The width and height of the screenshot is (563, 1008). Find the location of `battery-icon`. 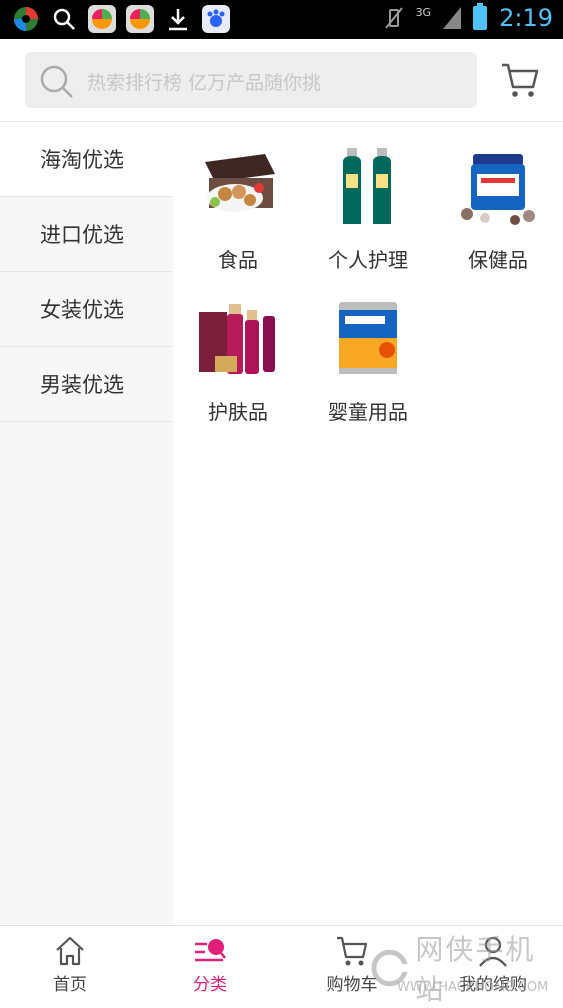

battery-icon is located at coordinates (480, 16).